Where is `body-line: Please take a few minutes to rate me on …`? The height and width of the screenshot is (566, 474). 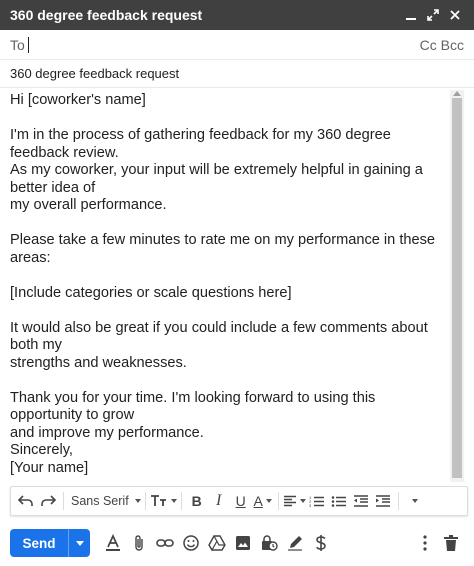
body-line: Please take a few minutes to rate me on … is located at coordinates (223, 249).